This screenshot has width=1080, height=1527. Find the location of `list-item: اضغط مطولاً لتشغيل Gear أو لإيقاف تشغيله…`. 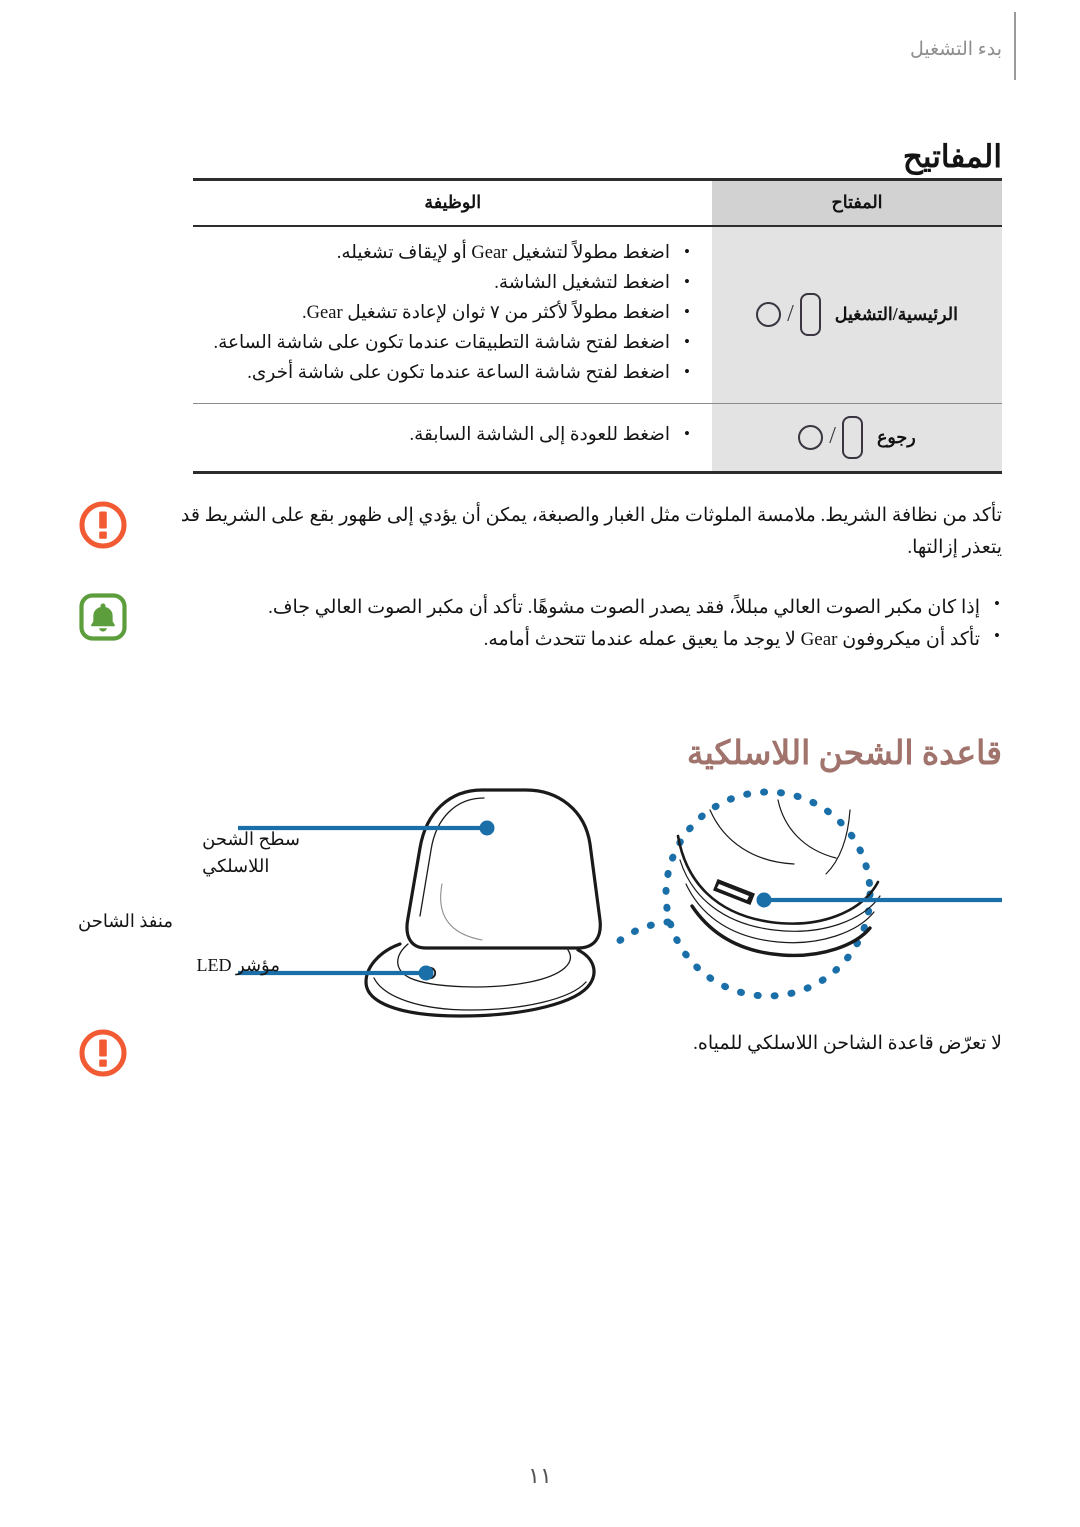

list-item: اضغط مطولاً لتشغيل Gear أو لإيقاف تشغيله… is located at coordinates (452, 253).